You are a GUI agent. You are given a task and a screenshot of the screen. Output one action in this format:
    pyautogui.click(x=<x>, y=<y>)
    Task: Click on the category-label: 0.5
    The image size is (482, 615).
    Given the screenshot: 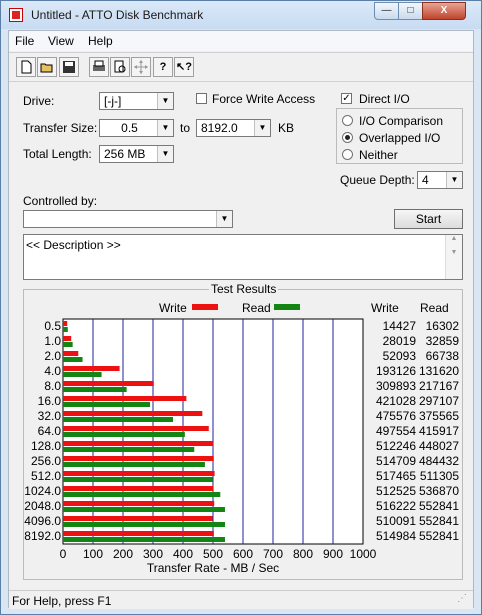 What is the action you would take?
    pyautogui.click(x=52, y=326)
    